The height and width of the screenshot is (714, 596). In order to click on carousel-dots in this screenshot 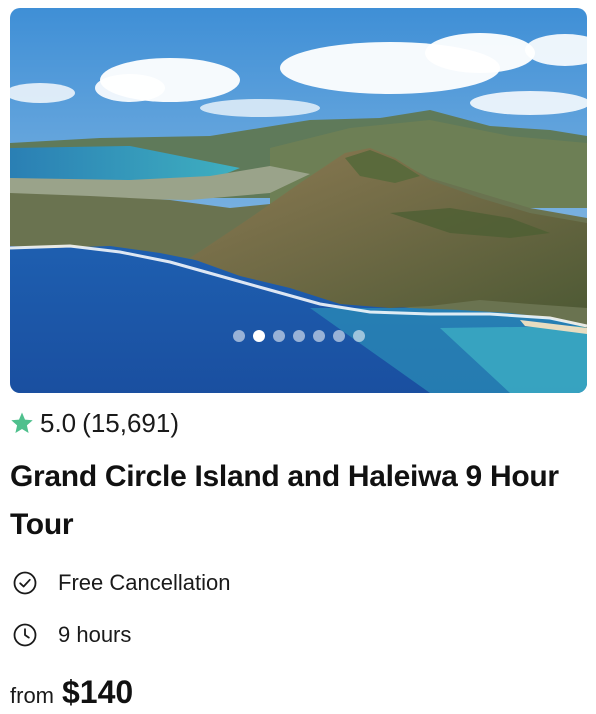, I will do `click(298, 336)`.